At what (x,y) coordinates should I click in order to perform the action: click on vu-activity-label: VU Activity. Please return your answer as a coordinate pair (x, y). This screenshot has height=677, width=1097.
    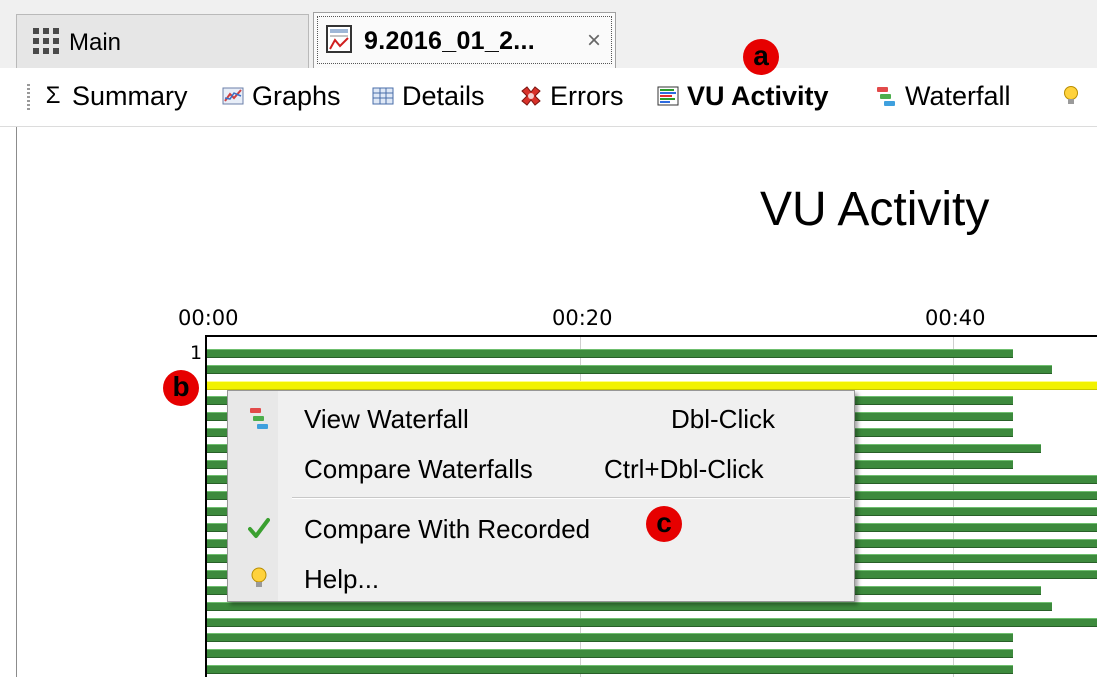
    Looking at the image, I should click on (758, 95).